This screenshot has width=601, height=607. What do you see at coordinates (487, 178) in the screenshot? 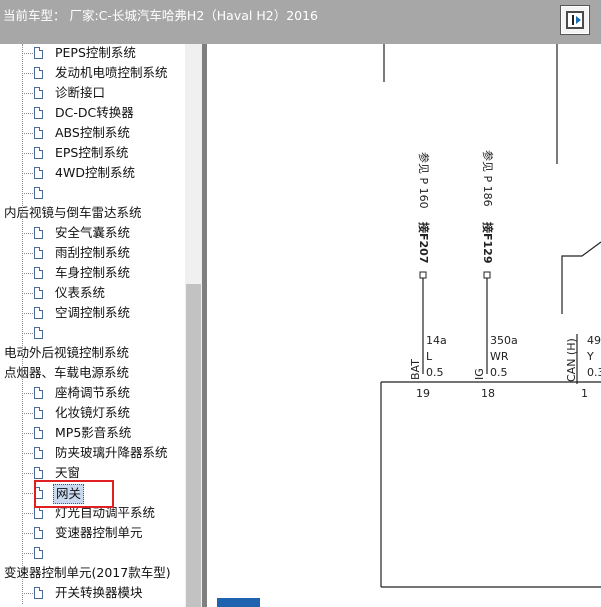
I see `ref-label-2: 参见 P 186` at bounding box center [487, 178].